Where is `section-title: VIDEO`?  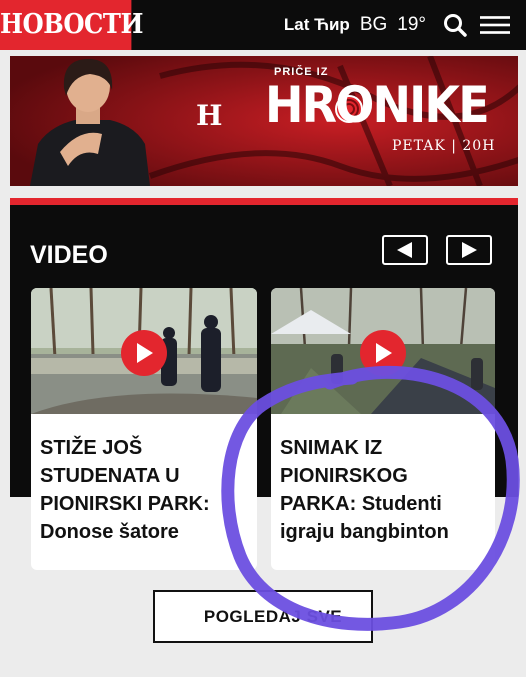 section-title: VIDEO is located at coordinates (69, 255).